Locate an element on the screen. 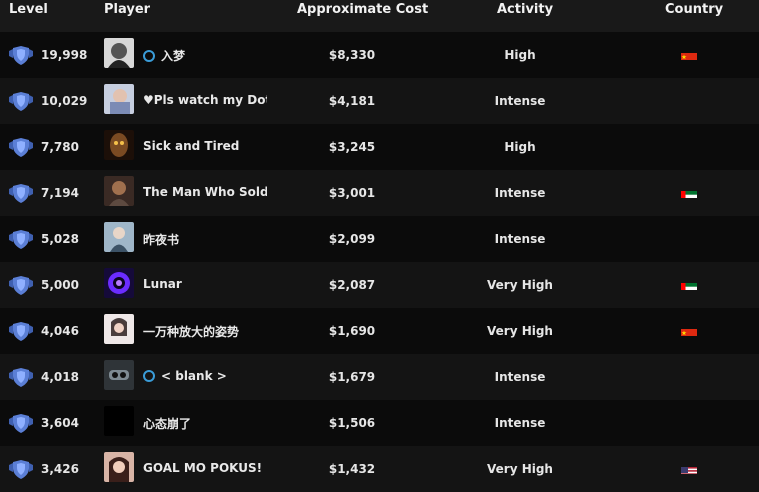  player-level: 7,780 is located at coordinates (60, 147).